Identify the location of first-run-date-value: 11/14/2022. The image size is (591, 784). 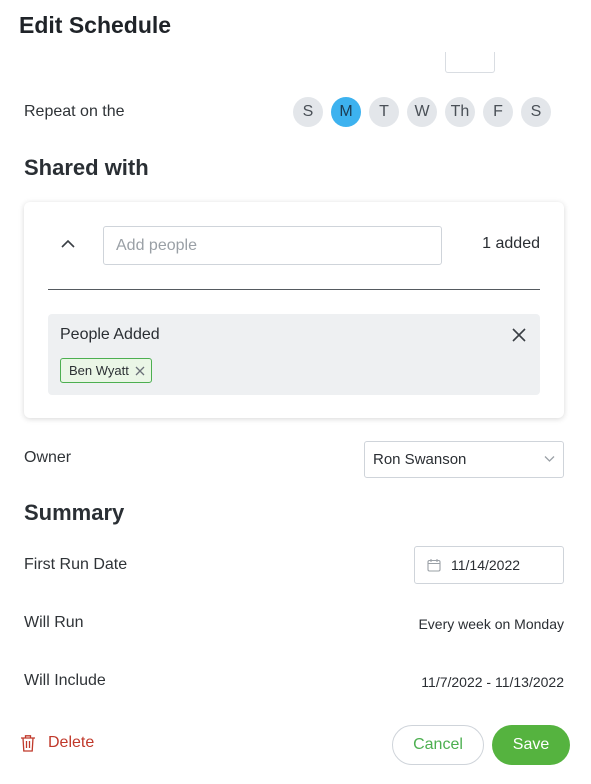
(486, 565).